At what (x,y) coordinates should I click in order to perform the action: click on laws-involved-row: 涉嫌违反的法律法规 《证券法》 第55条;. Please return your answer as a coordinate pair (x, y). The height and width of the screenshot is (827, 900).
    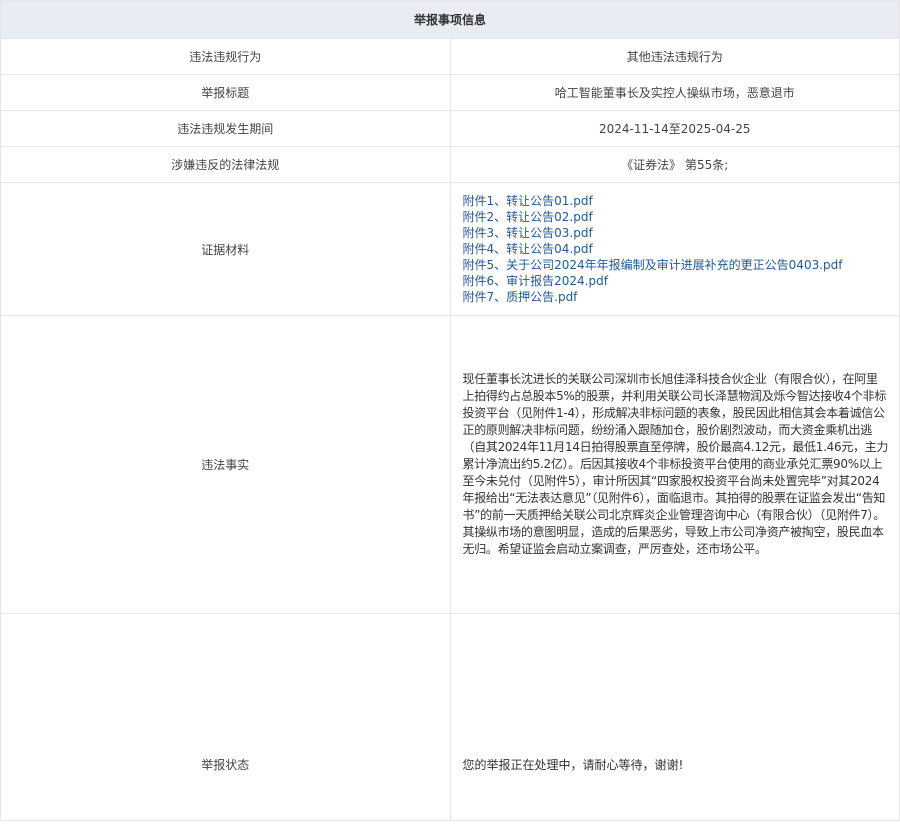
    Looking at the image, I should click on (450, 164).